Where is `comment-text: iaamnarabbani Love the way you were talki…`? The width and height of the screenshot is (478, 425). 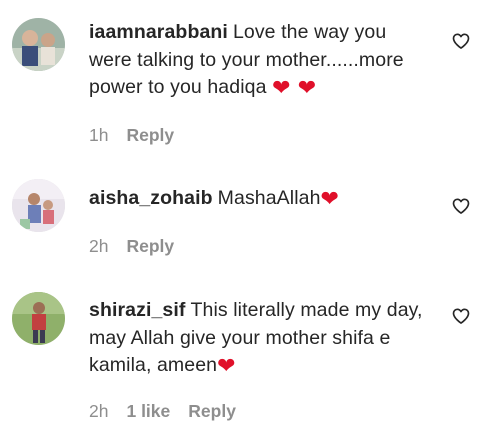
comment-text: iaamnarabbani Love the way you were talki… is located at coordinates (261, 60).